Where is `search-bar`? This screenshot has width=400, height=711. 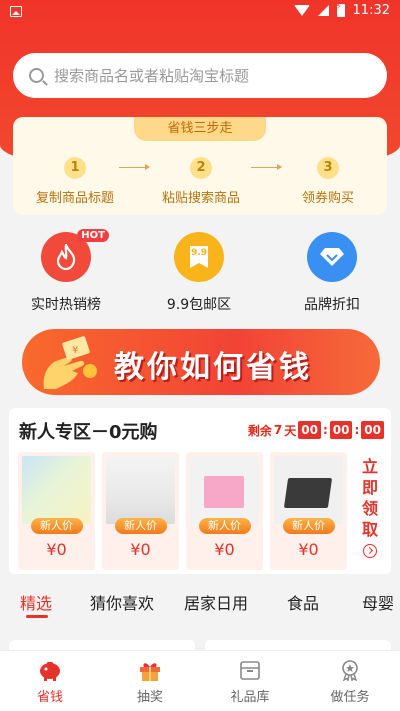 search-bar is located at coordinates (200, 75).